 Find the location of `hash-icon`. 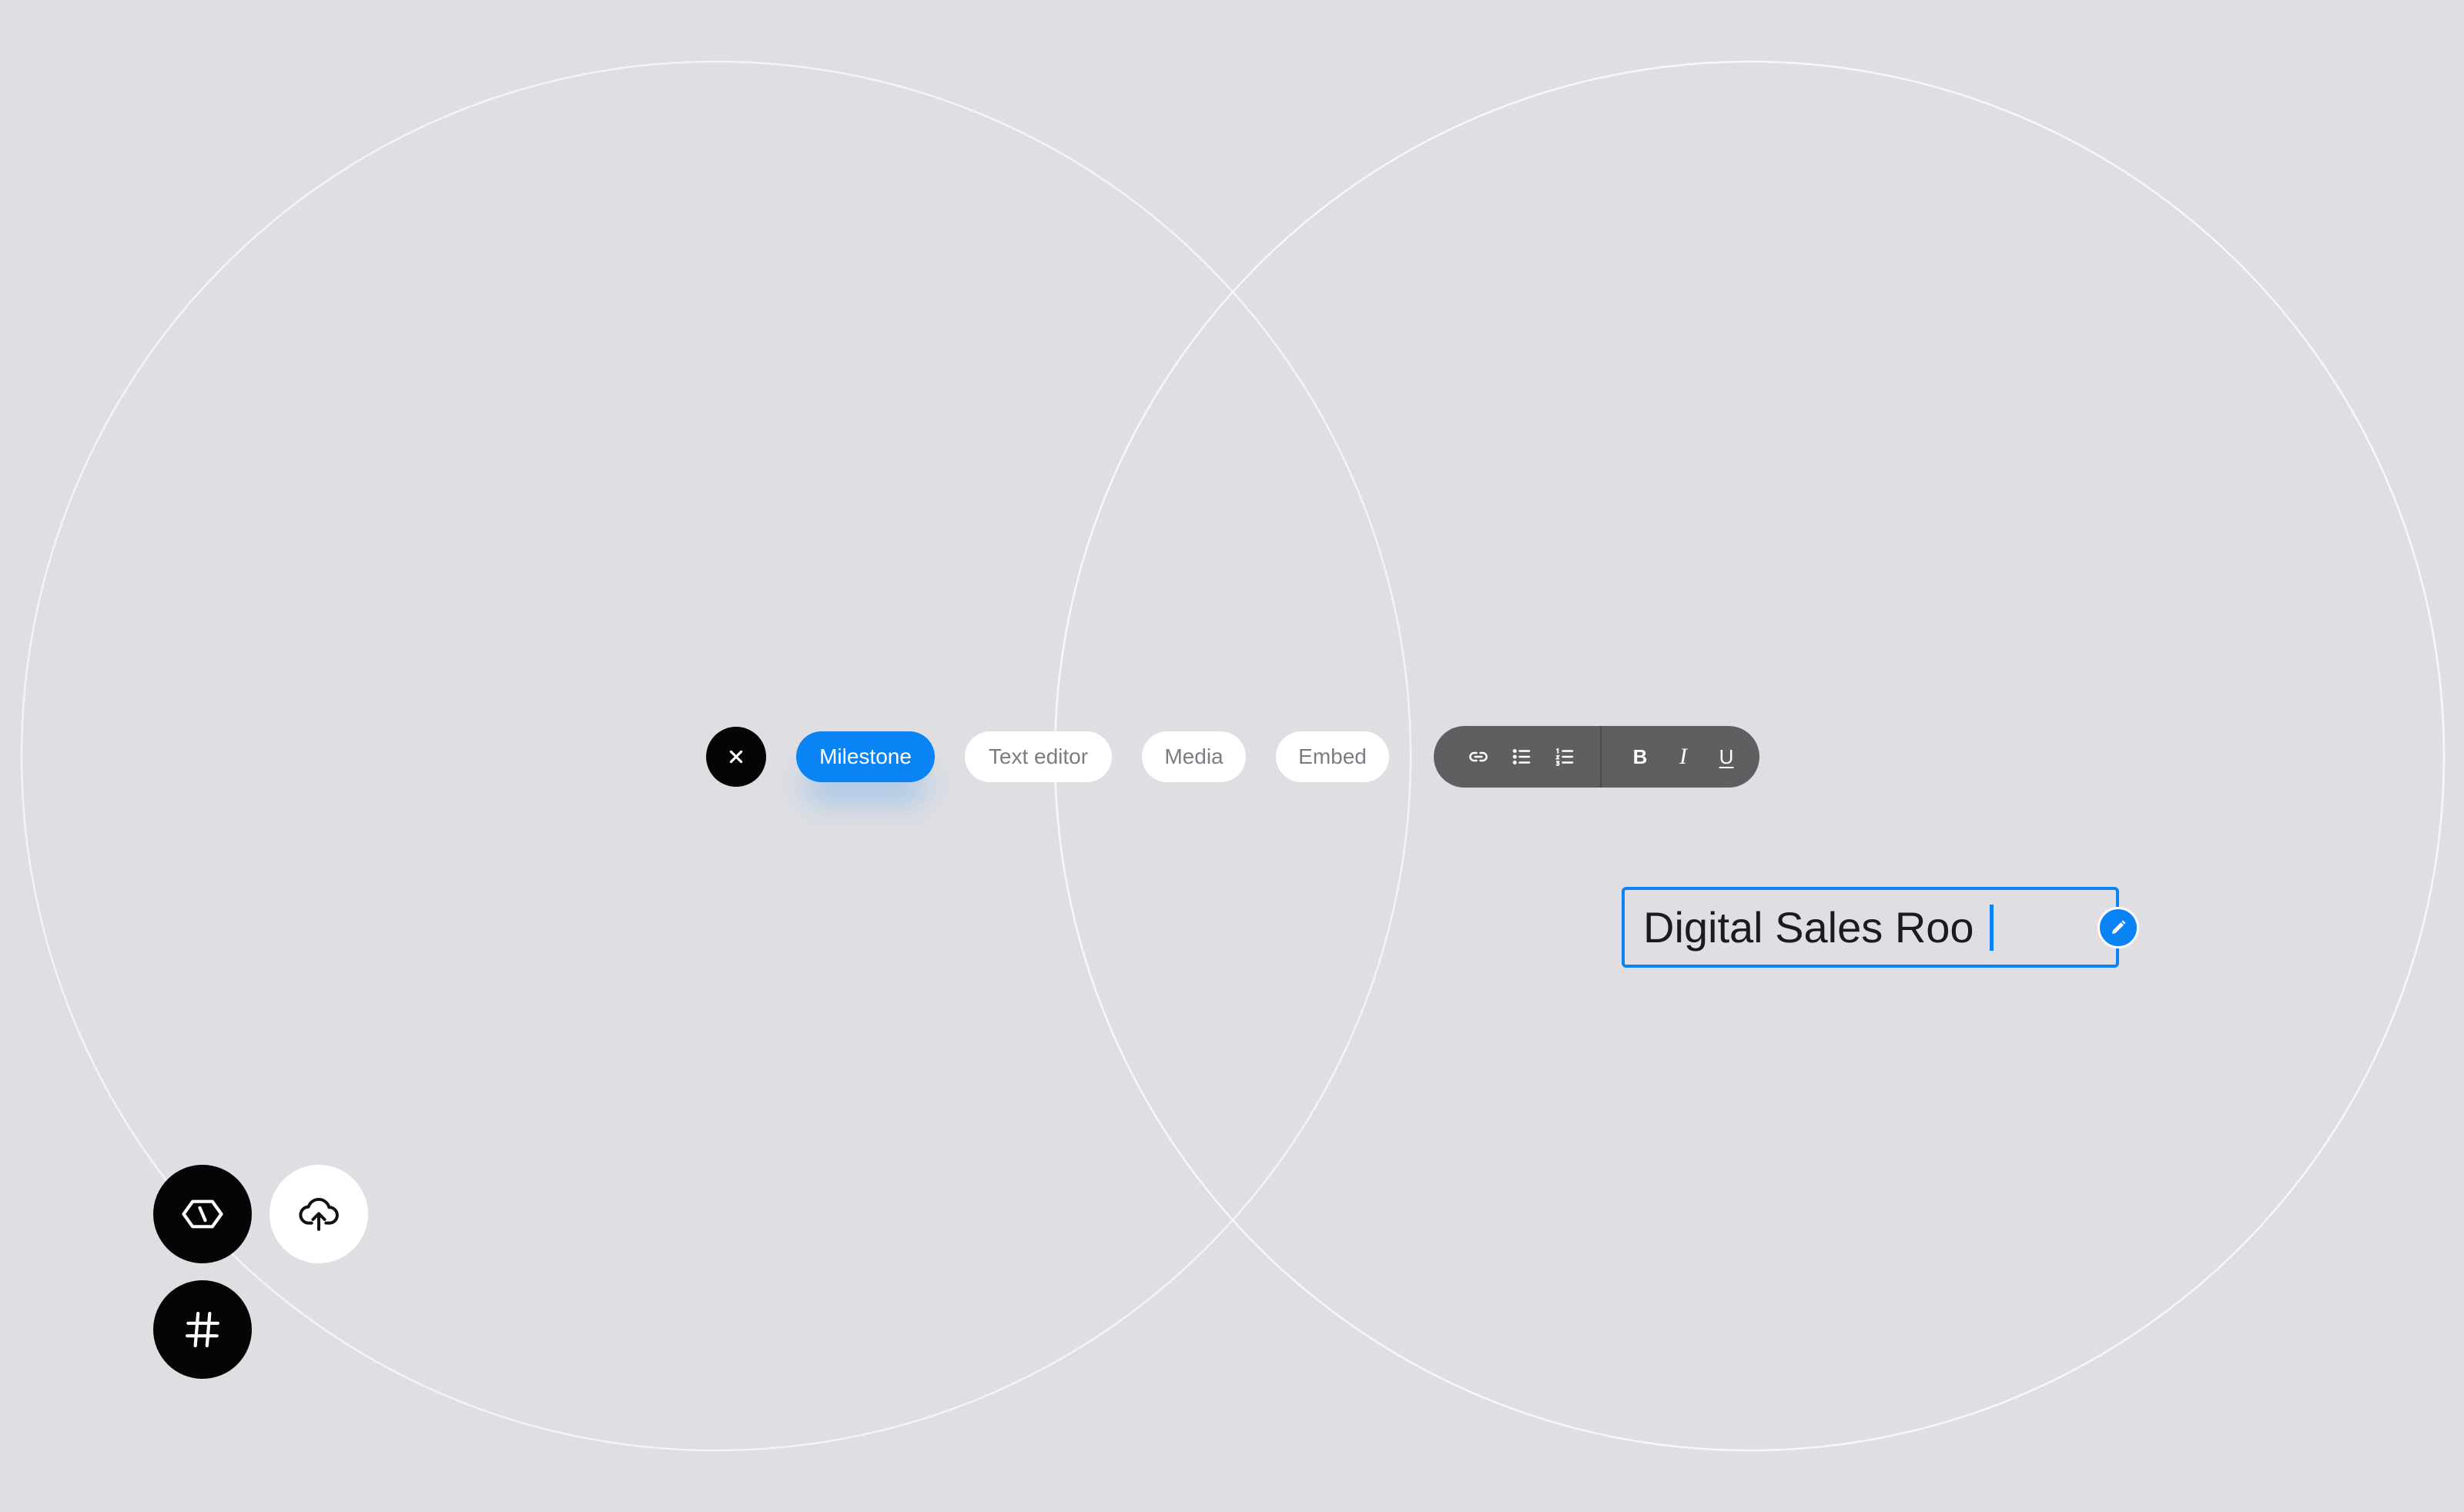

hash-icon is located at coordinates (202, 1329).